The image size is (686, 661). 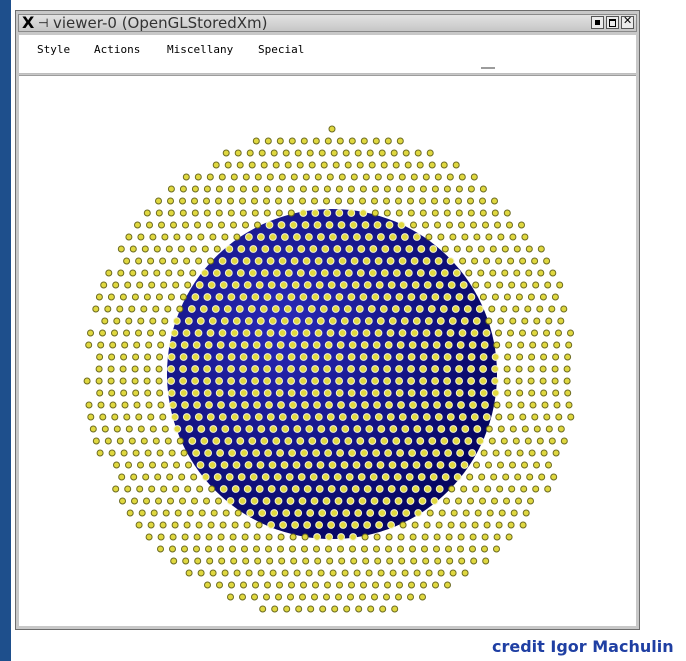 What do you see at coordinates (327, 23) in the screenshot?
I see `title-bar: X ⊣ viewer-0 (OpenGLStoredXm)` at bounding box center [327, 23].